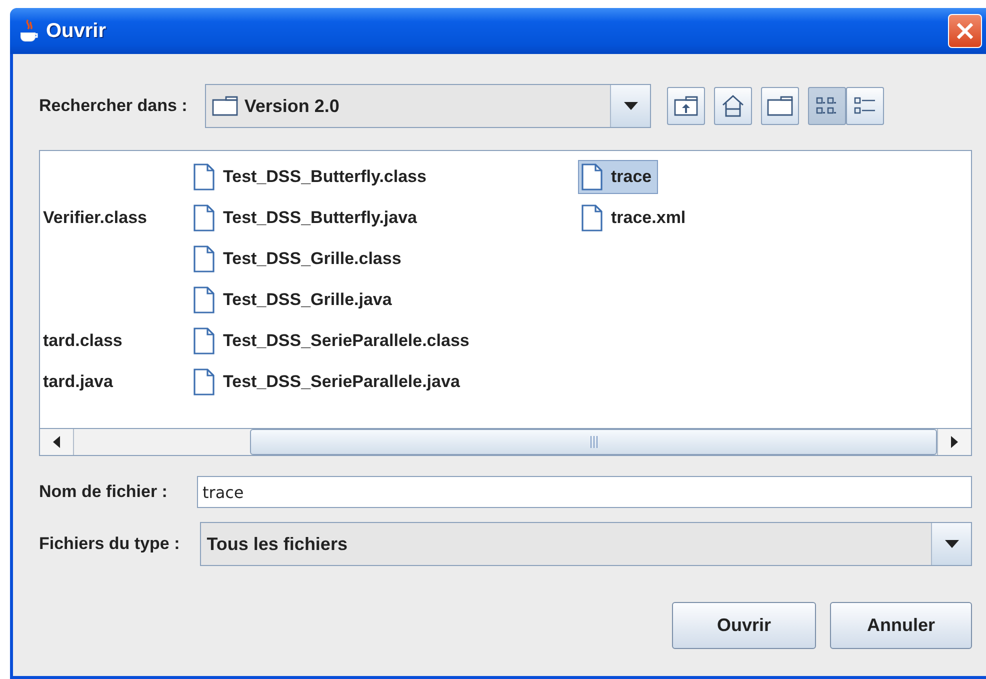  I want to click on file-name: Test_DSS_SerieParallele.java, so click(341, 382).